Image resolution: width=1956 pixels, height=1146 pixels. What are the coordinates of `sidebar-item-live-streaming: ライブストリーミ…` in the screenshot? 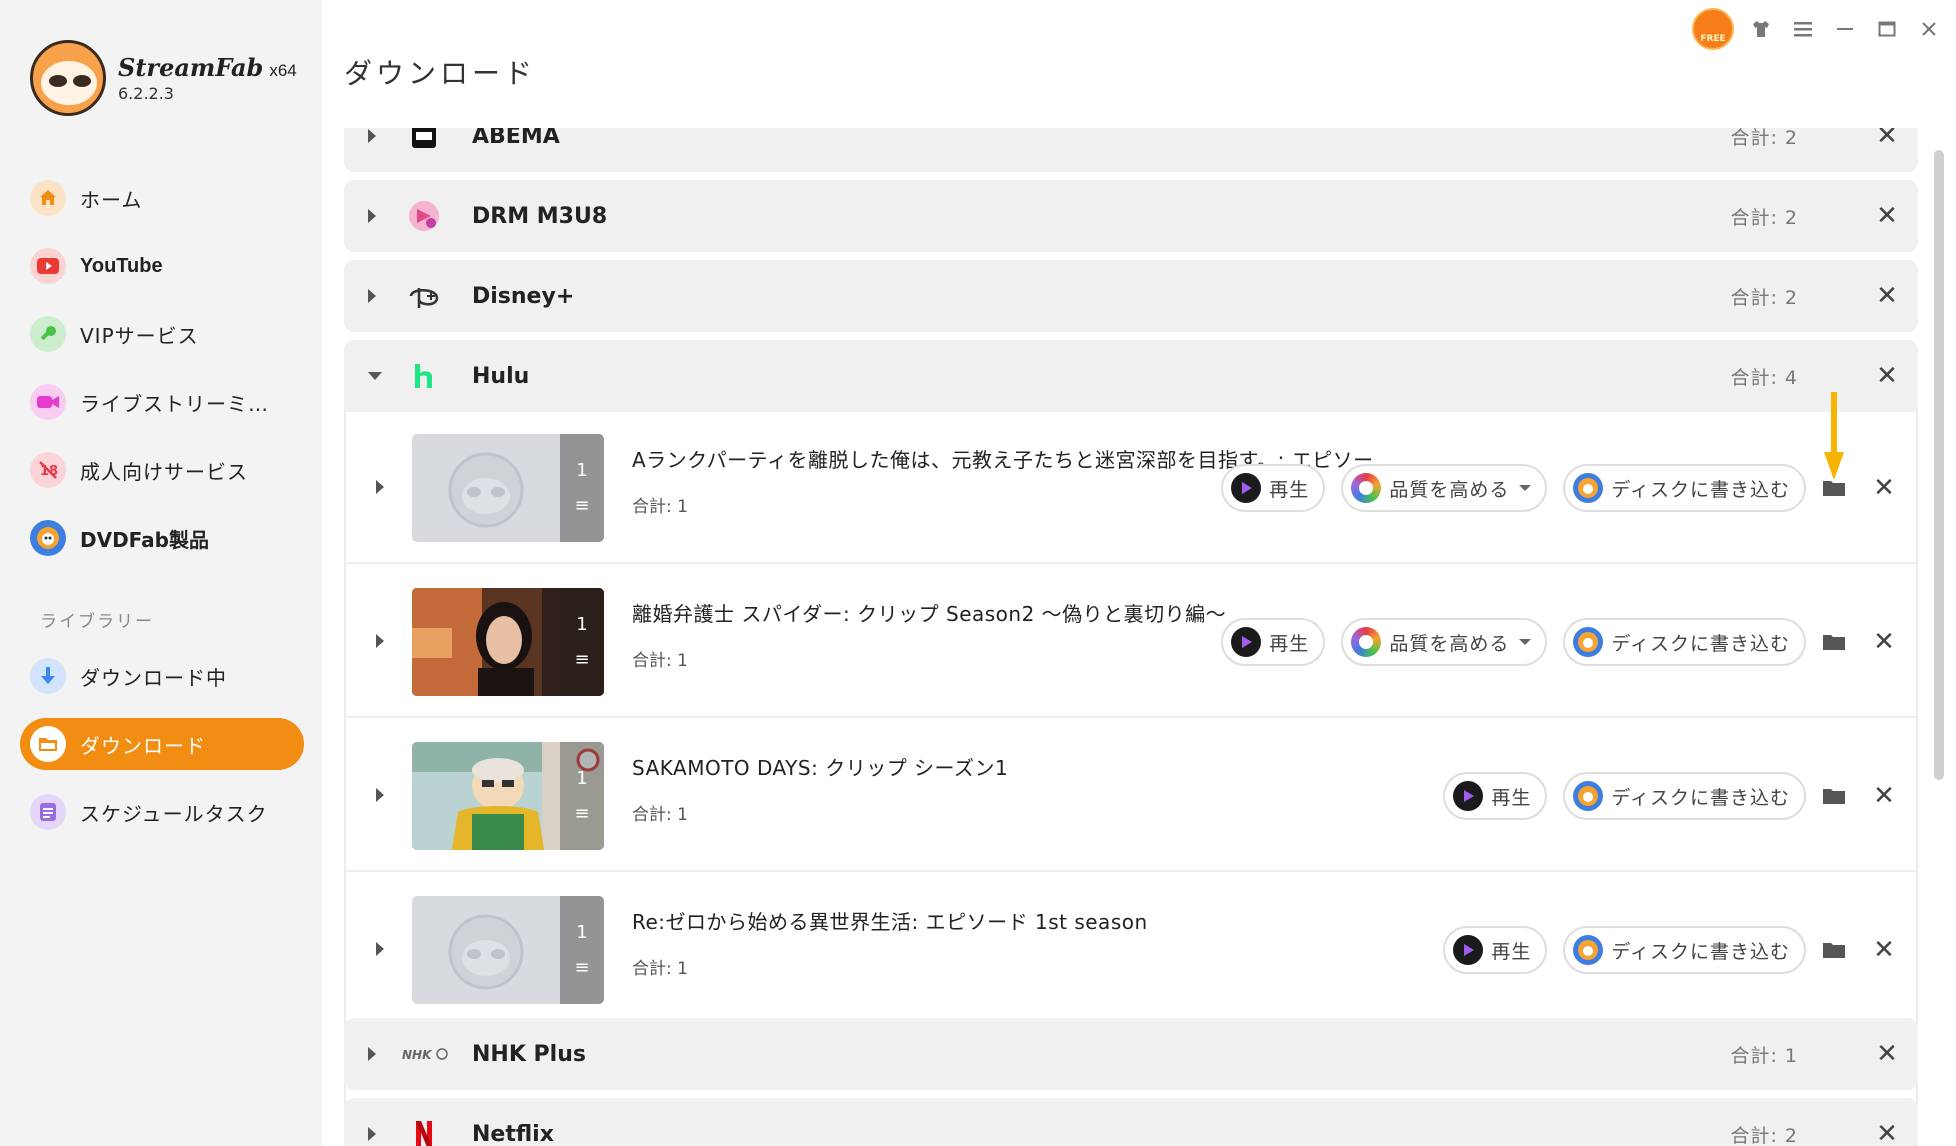 It's located at (162, 402).